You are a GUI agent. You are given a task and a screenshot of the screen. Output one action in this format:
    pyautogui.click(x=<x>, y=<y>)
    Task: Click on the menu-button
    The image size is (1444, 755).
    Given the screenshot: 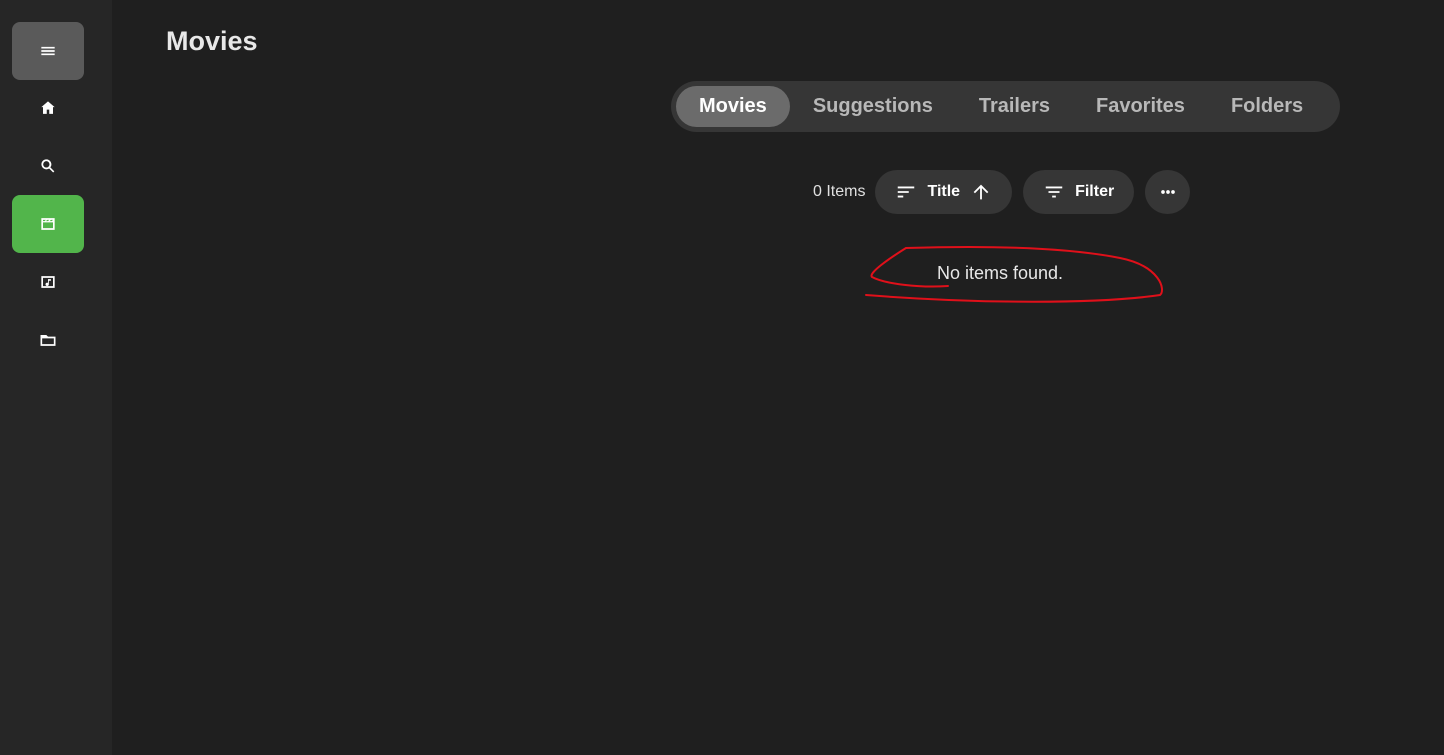 What is the action you would take?
    pyautogui.click(x=48, y=51)
    